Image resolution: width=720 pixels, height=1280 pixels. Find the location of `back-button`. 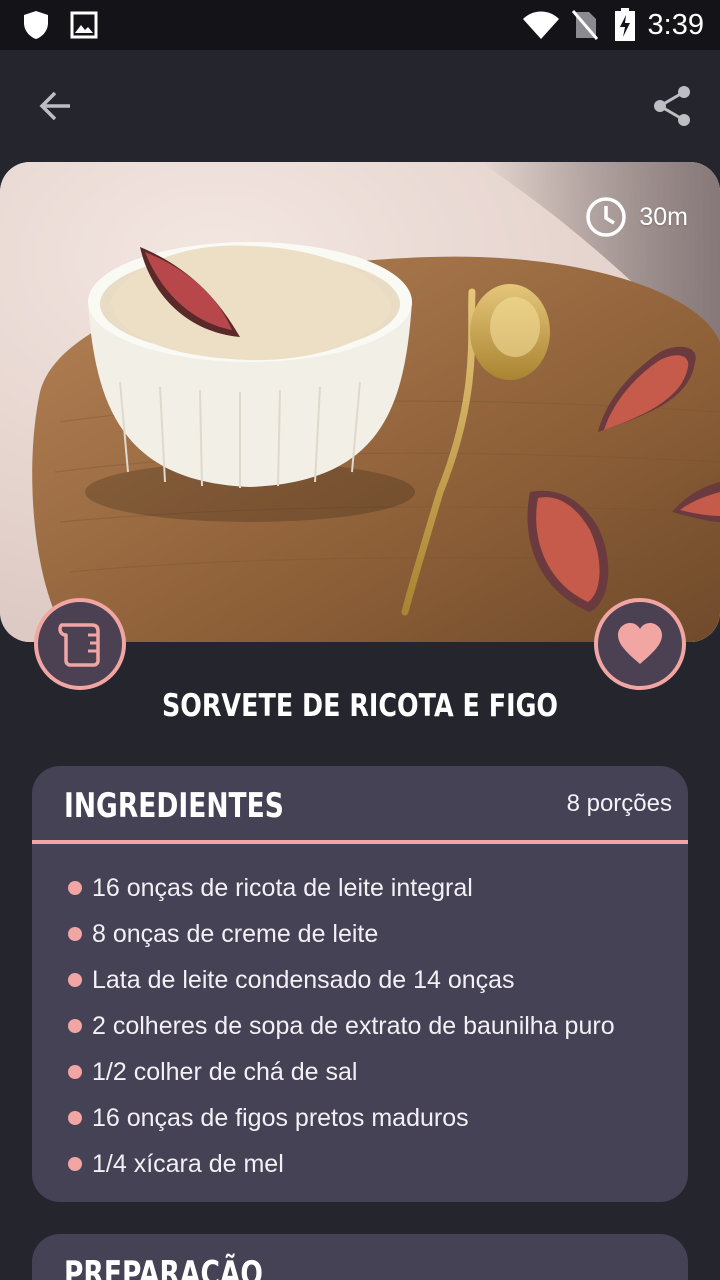

back-button is located at coordinates (56, 106).